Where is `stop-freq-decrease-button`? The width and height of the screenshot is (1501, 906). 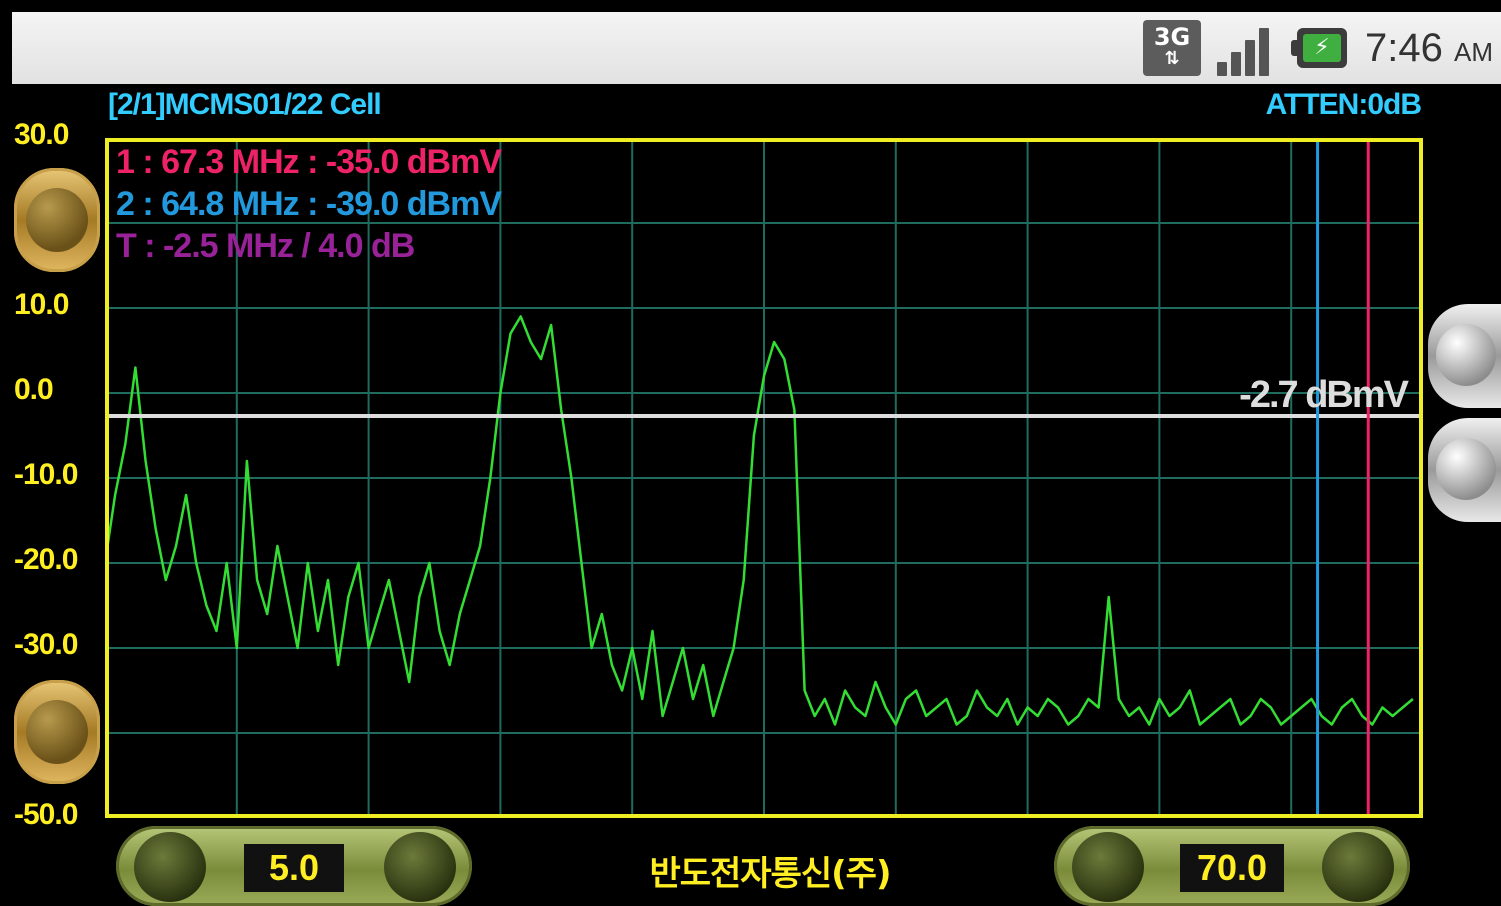
stop-freq-decrease-button is located at coordinates (1108, 867).